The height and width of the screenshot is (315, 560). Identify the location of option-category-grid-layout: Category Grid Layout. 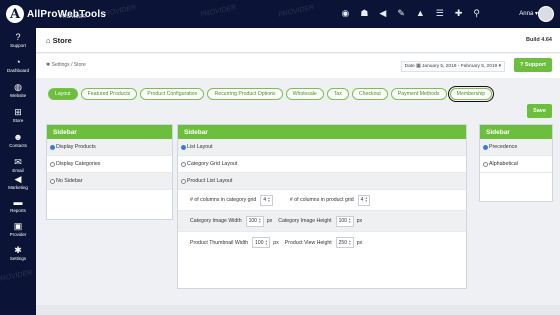
(322, 164).